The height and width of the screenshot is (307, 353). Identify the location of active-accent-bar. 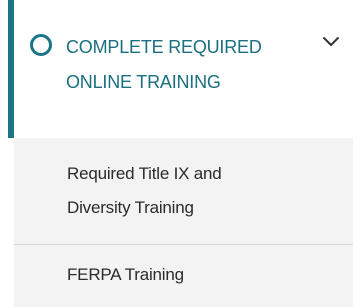
(11, 69).